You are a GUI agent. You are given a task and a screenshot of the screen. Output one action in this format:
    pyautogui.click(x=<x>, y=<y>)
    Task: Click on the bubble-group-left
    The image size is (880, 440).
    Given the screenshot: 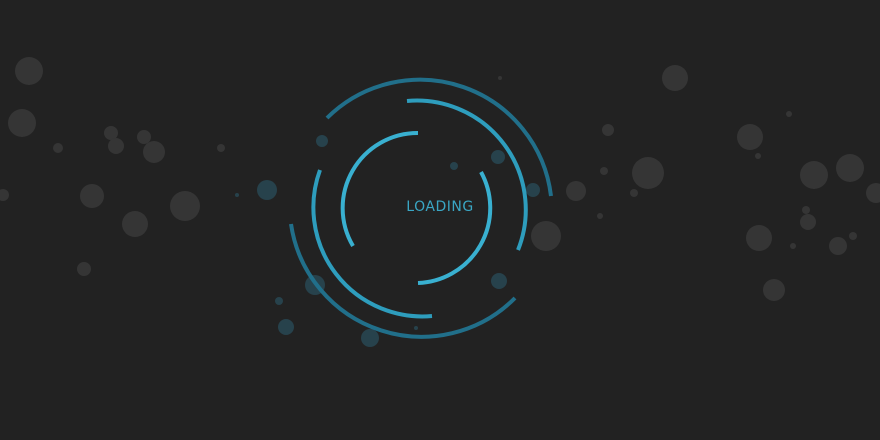 What is the action you would take?
    pyautogui.click(x=112, y=166)
    